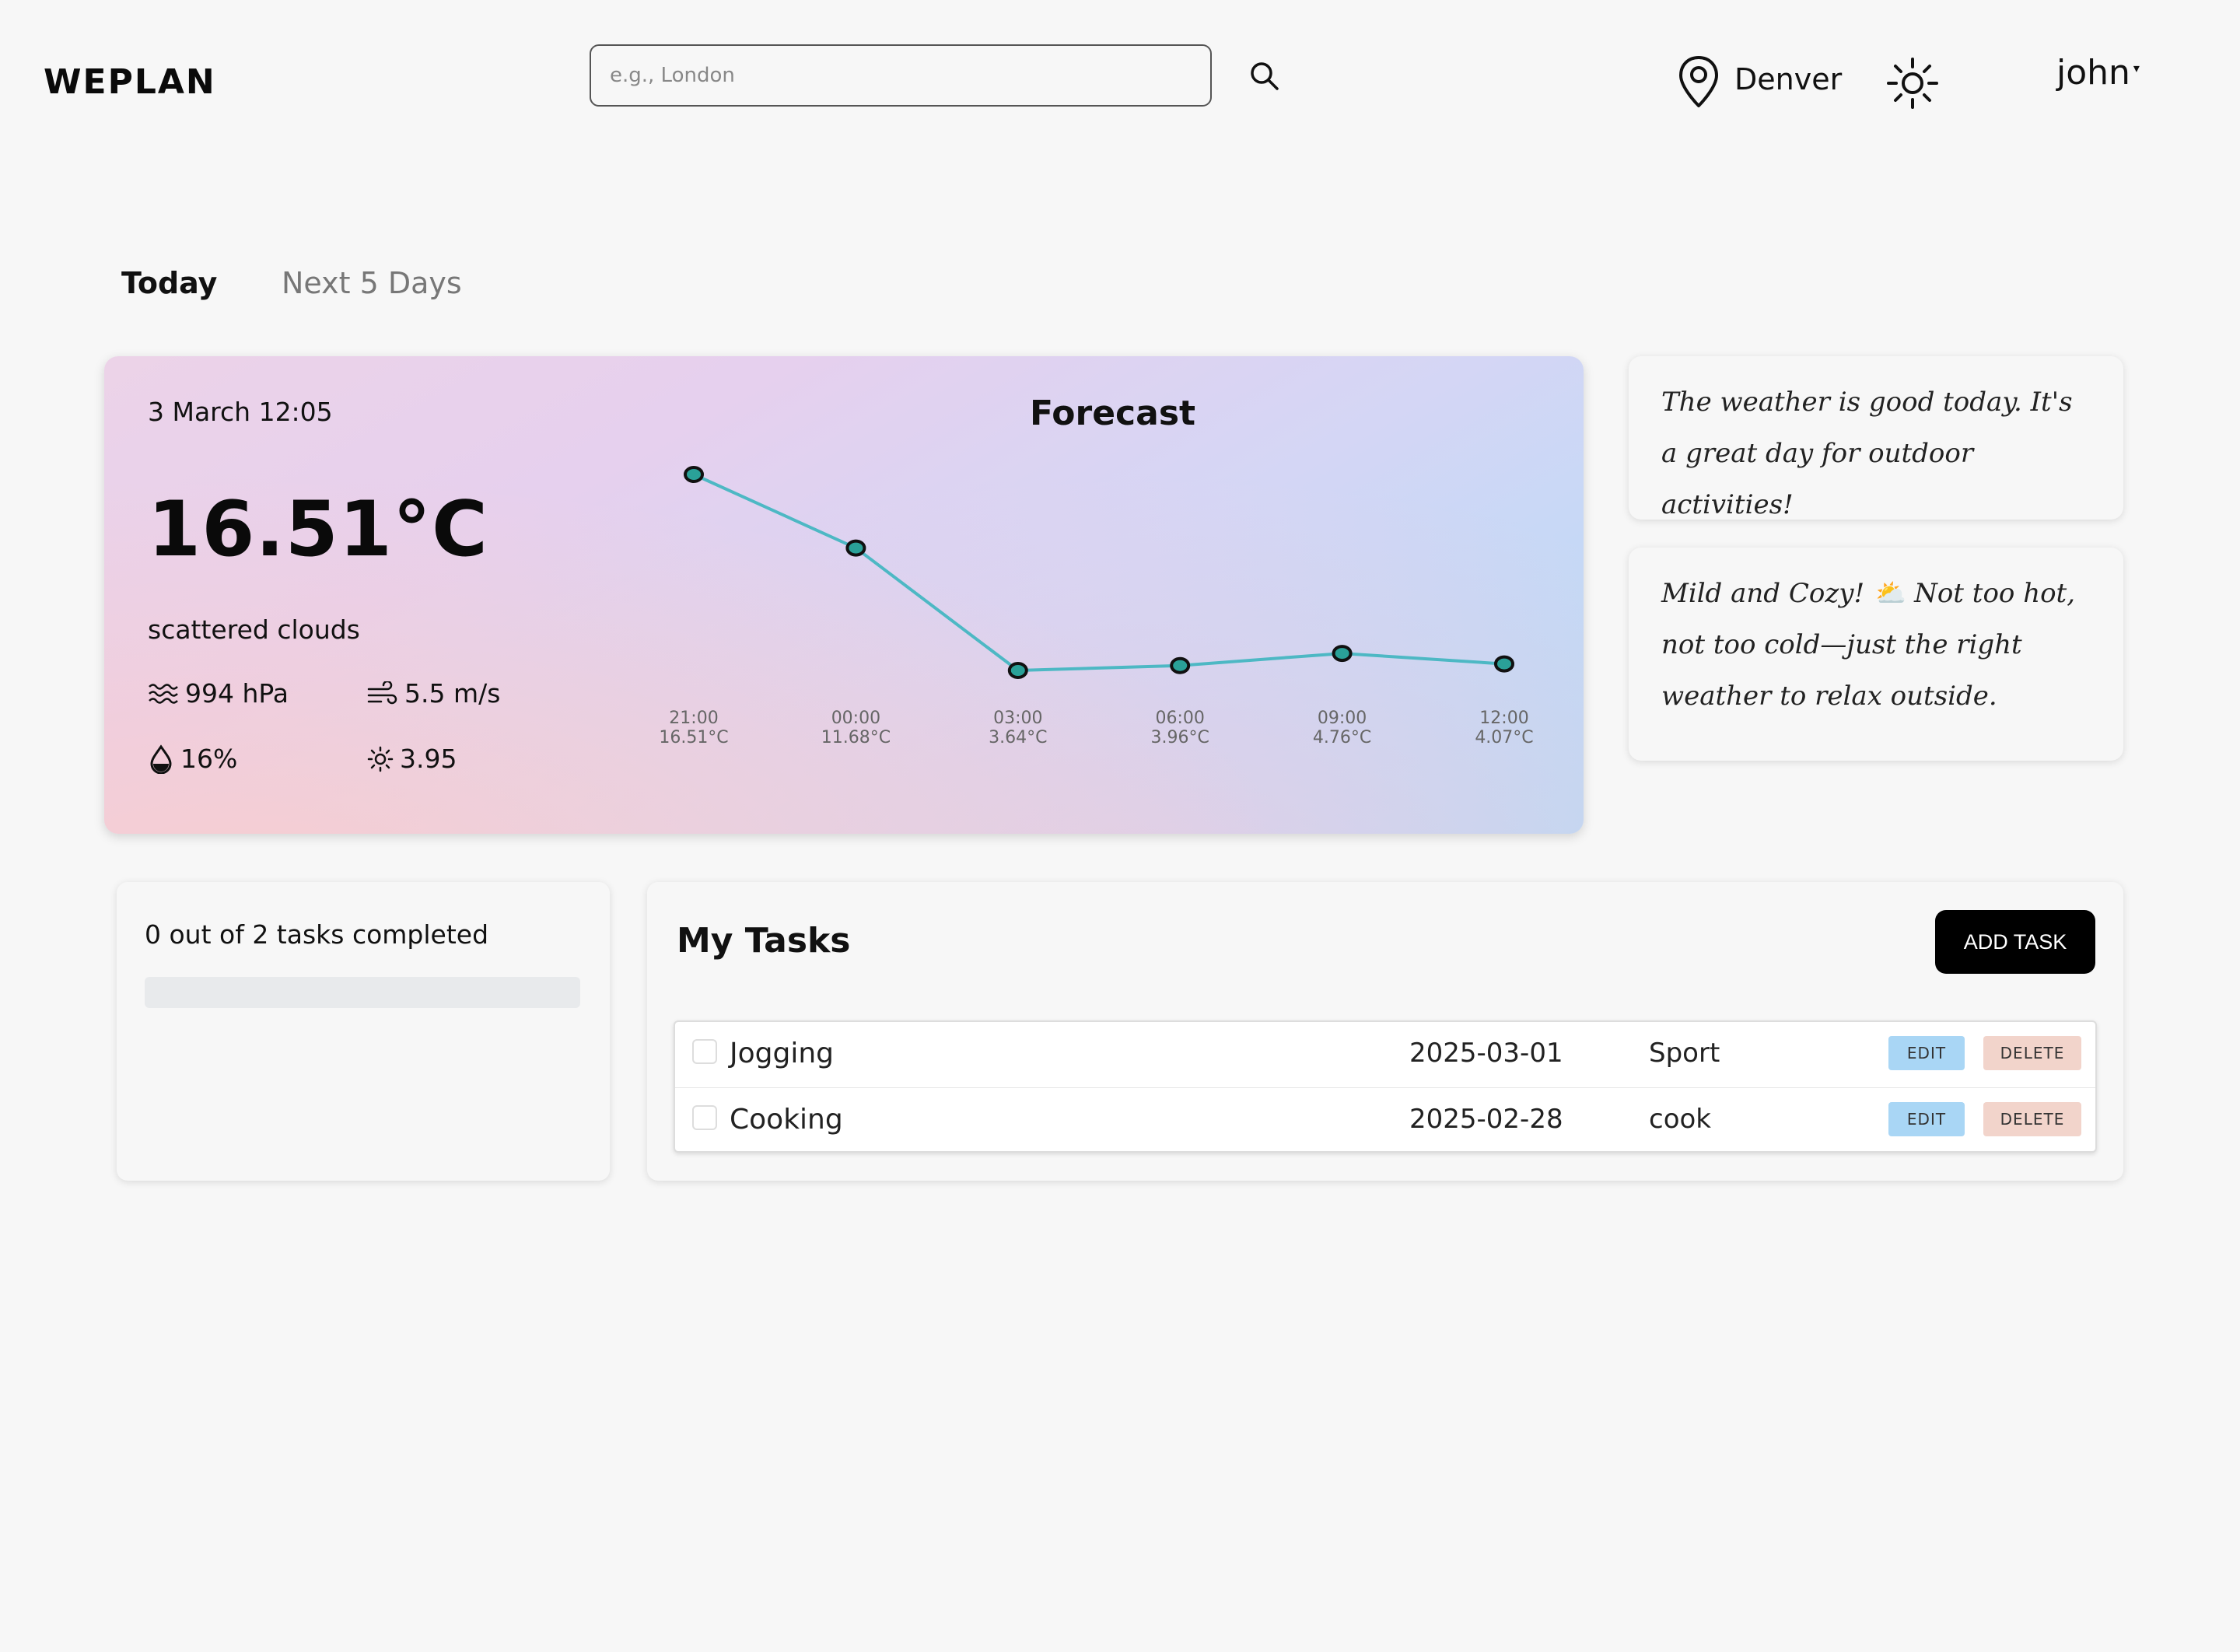 This screenshot has width=2240, height=1652. I want to click on forecast-time-label: 06:00, so click(1179, 718).